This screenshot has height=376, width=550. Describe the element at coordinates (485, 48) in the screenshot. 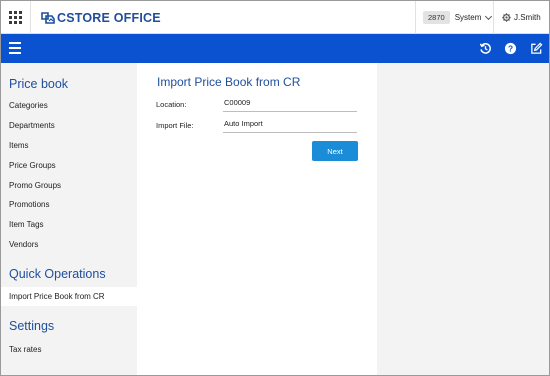

I see `history-icon` at that location.